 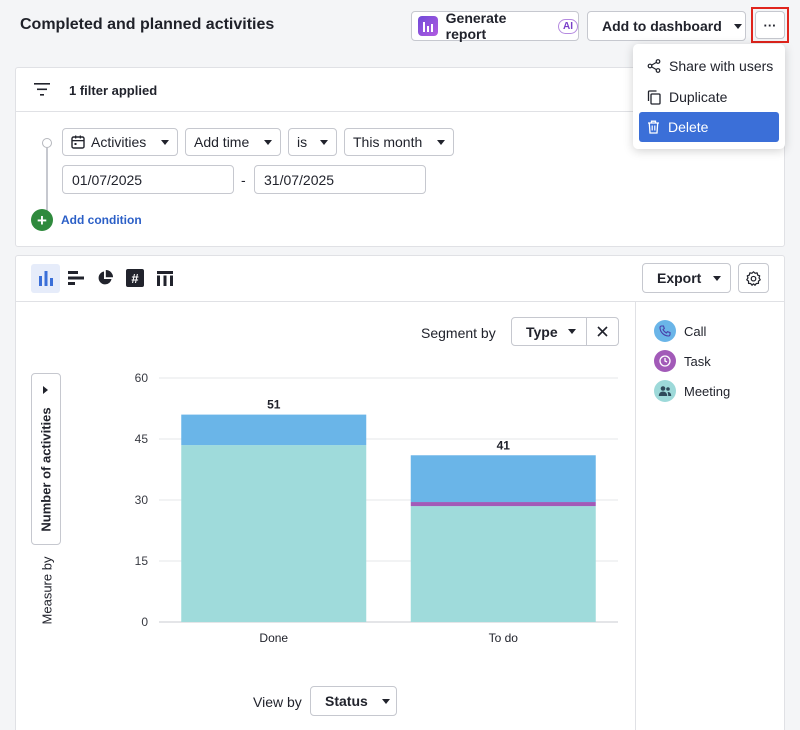 I want to click on legend-label: Call, so click(x=695, y=331).